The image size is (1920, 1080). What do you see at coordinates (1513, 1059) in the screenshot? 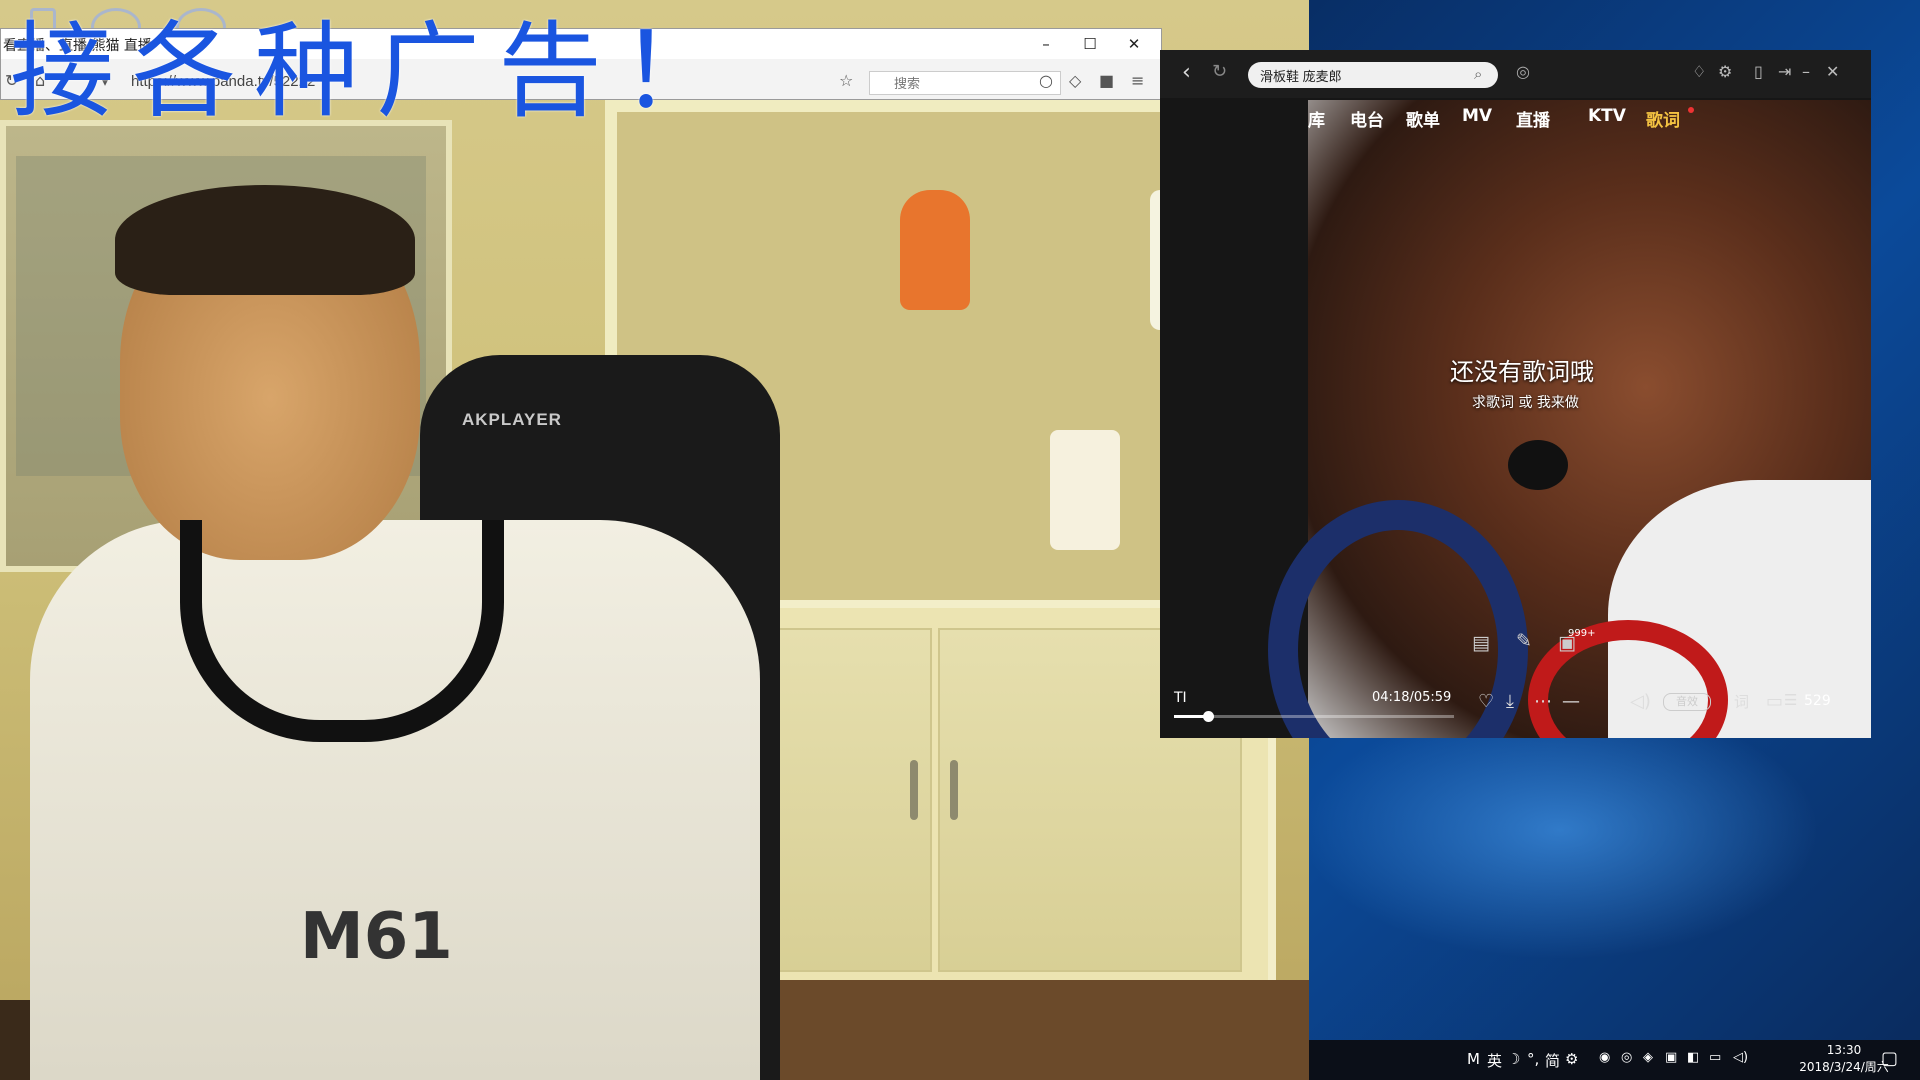
I see `ime-moon-icon: ☽` at bounding box center [1513, 1059].